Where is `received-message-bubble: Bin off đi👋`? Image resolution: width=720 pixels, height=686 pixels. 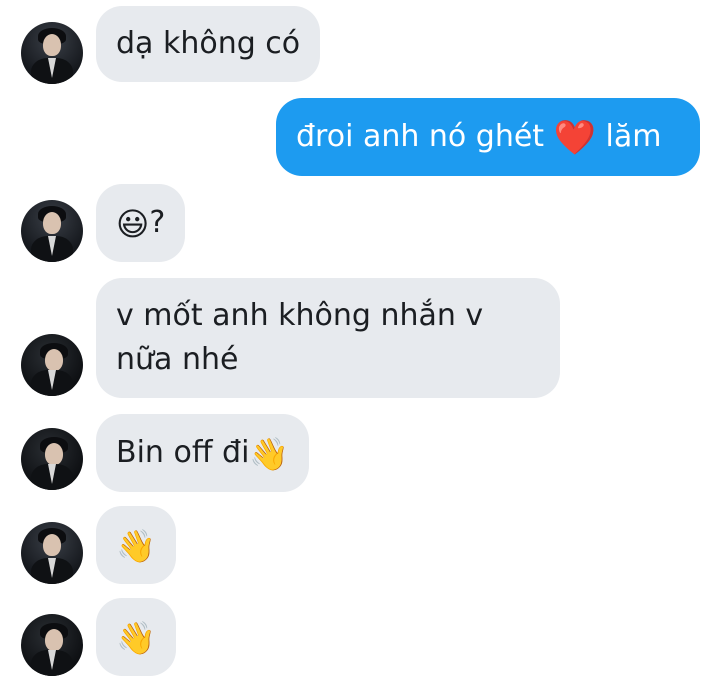 received-message-bubble: Bin off đi👋 is located at coordinates (203, 453).